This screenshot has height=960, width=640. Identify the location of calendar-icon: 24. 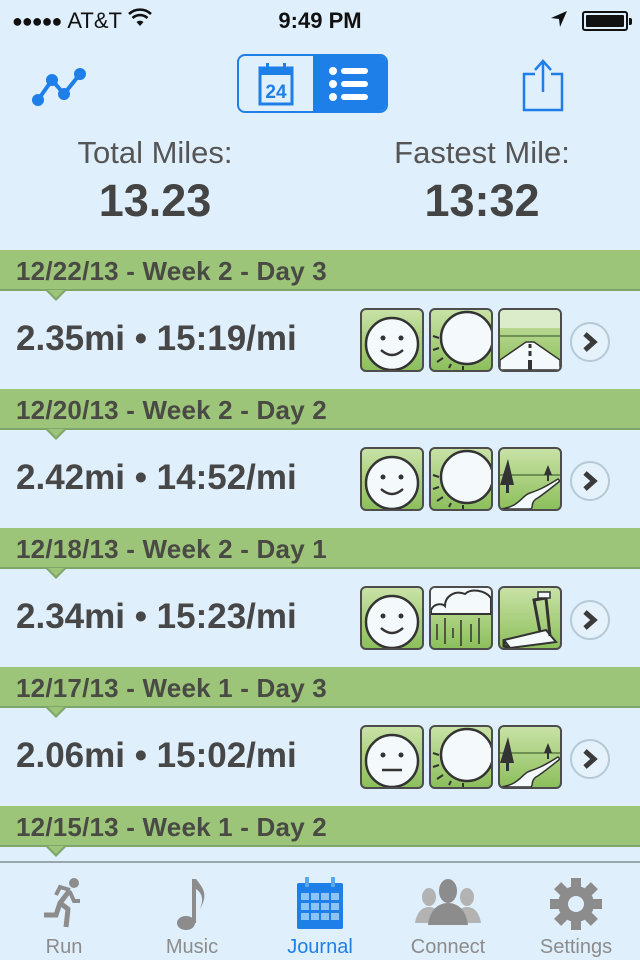
(276, 83).